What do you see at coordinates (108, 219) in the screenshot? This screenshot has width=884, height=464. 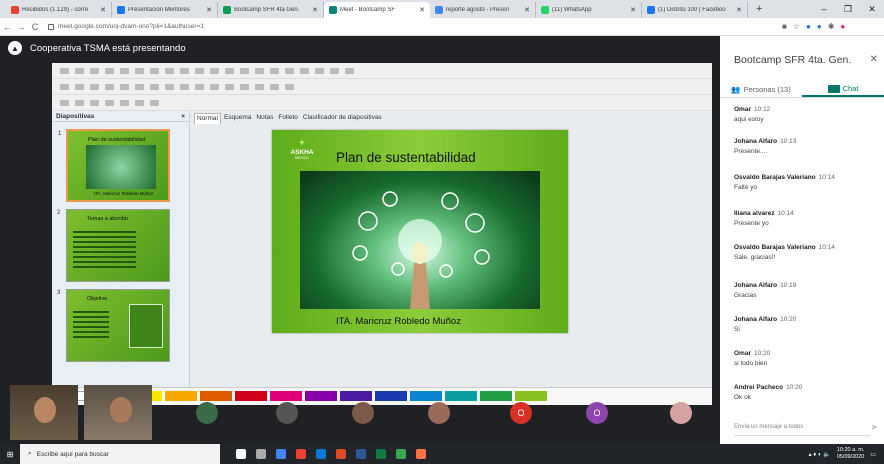 I see `thumbnail-title: Temas a abordar` at bounding box center [108, 219].